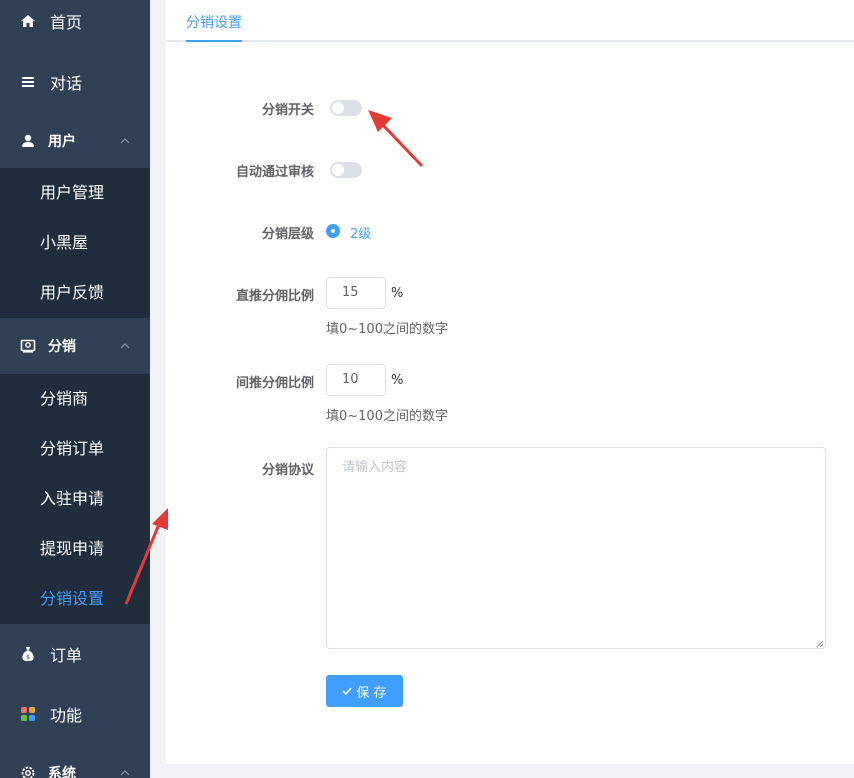 This screenshot has width=854, height=778. I want to click on distribution-switch, so click(346, 108).